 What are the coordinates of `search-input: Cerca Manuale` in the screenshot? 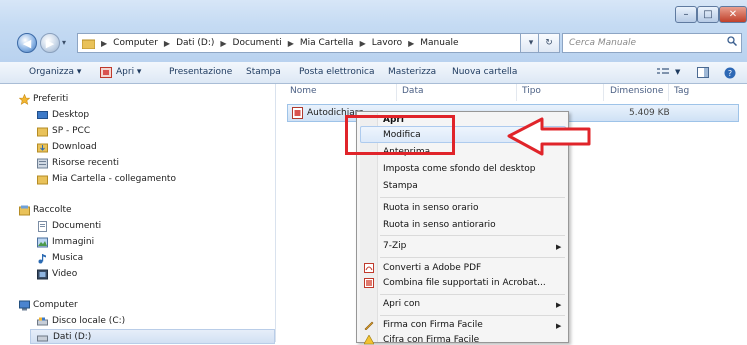 It's located at (652, 43).